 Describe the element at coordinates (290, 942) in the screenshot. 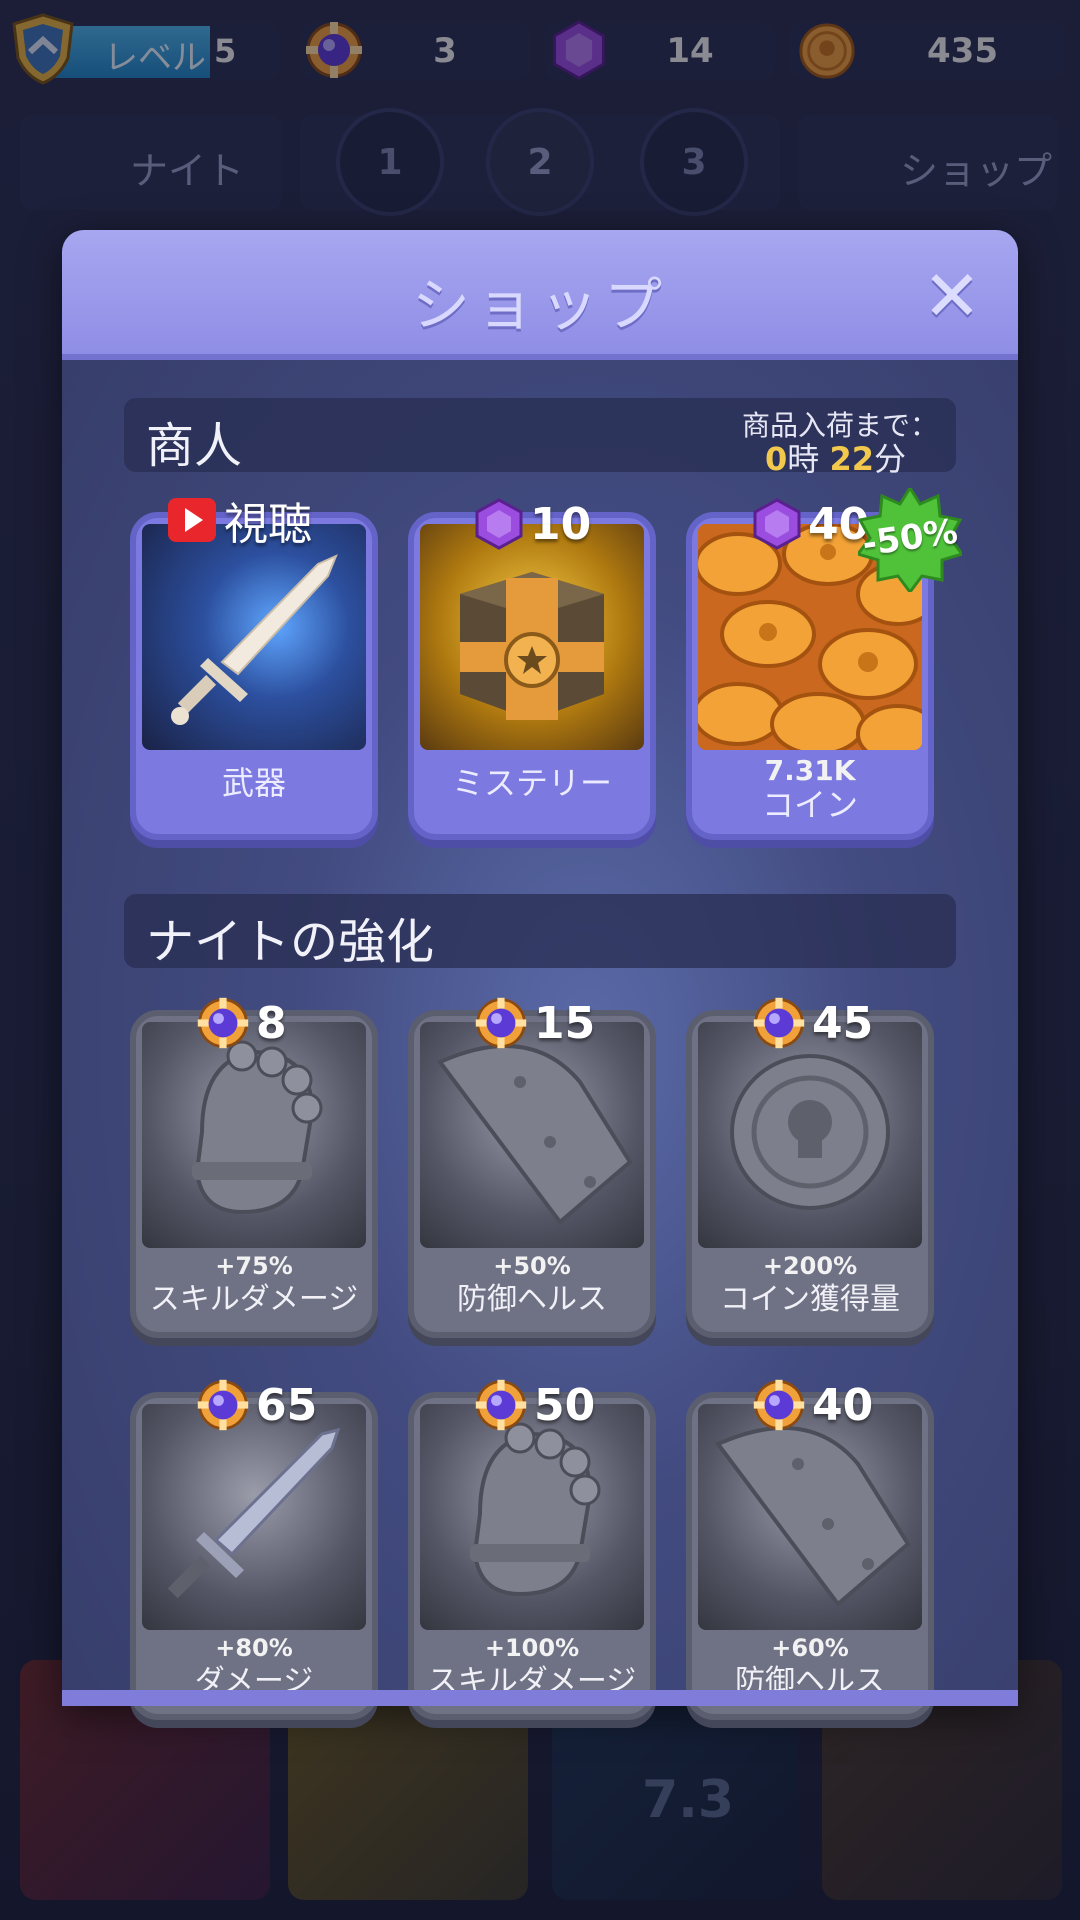

I see `upgrades-title: ナイトの強化` at that location.